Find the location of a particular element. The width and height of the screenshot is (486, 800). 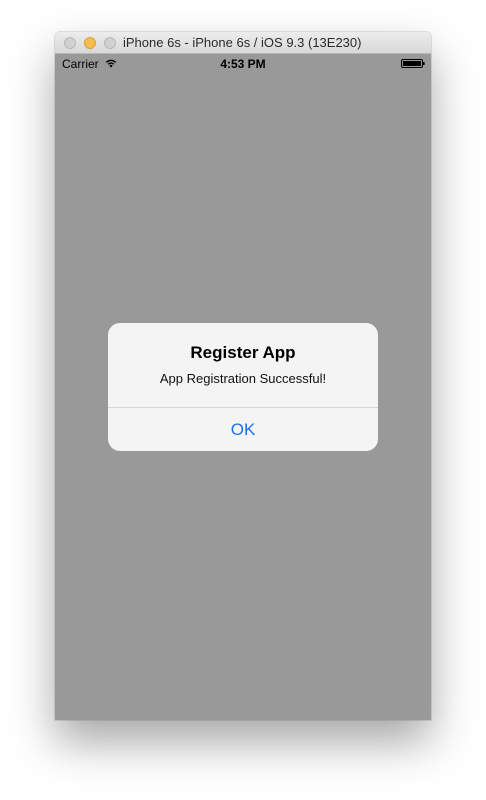

zoom-window-button is located at coordinates (110, 43).